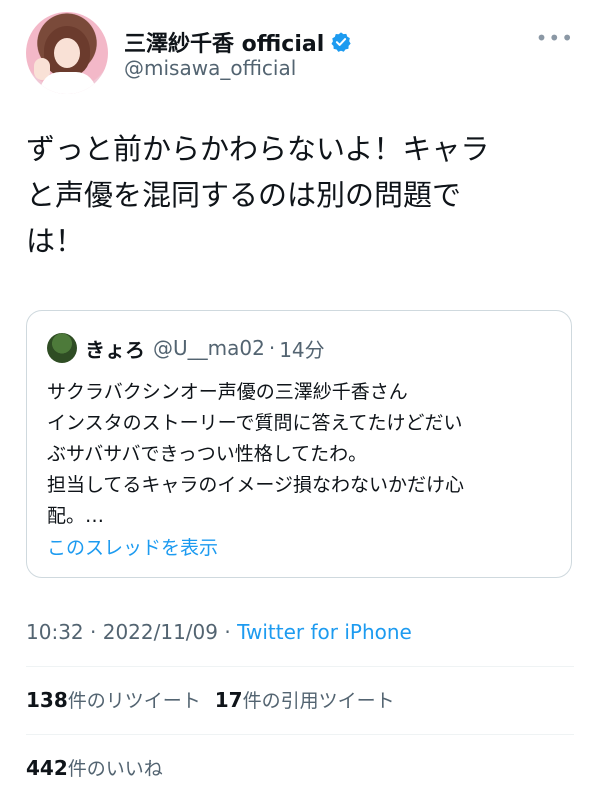 Image resolution: width=600 pixels, height=794 pixels. What do you see at coordinates (210, 68) in the screenshot?
I see `author-handle: @misawa_official` at bounding box center [210, 68].